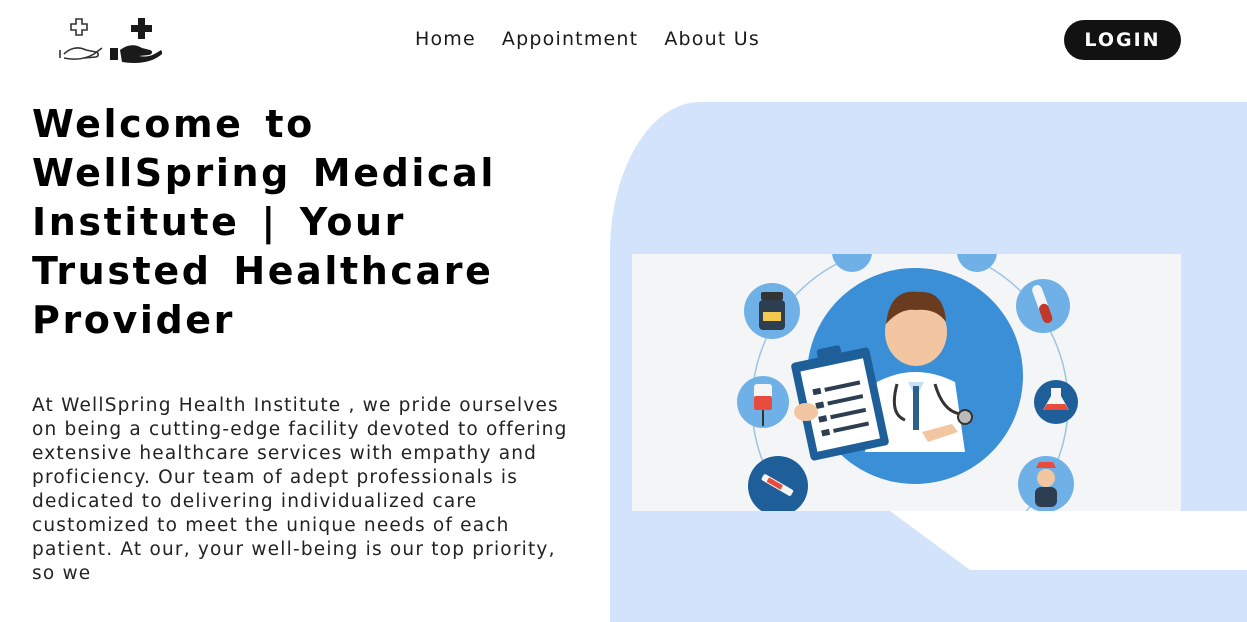 Image resolution: width=1247 pixels, height=622 pixels. I want to click on nav-home: Home, so click(445, 39).